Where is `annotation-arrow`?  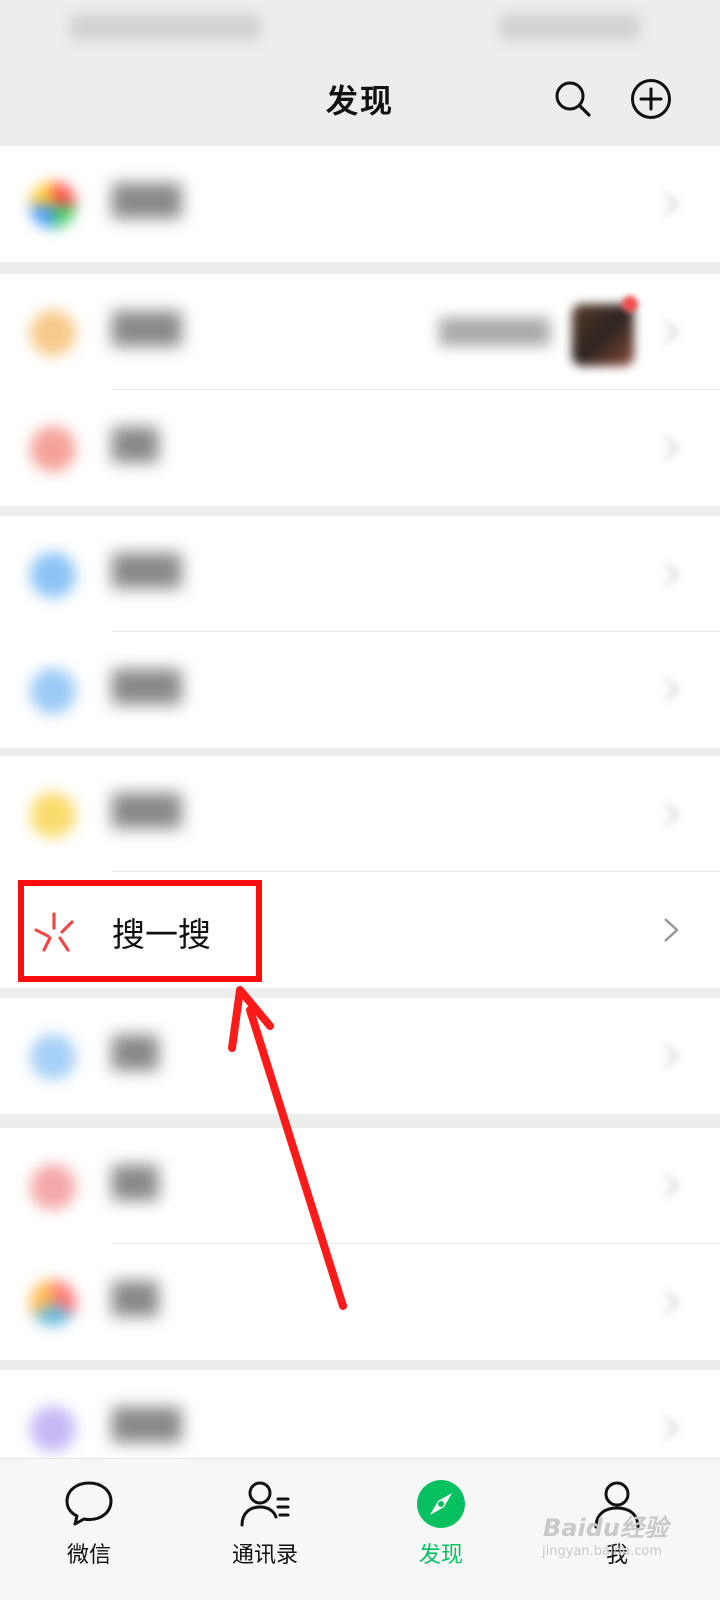 annotation-arrow is located at coordinates (287, 1148).